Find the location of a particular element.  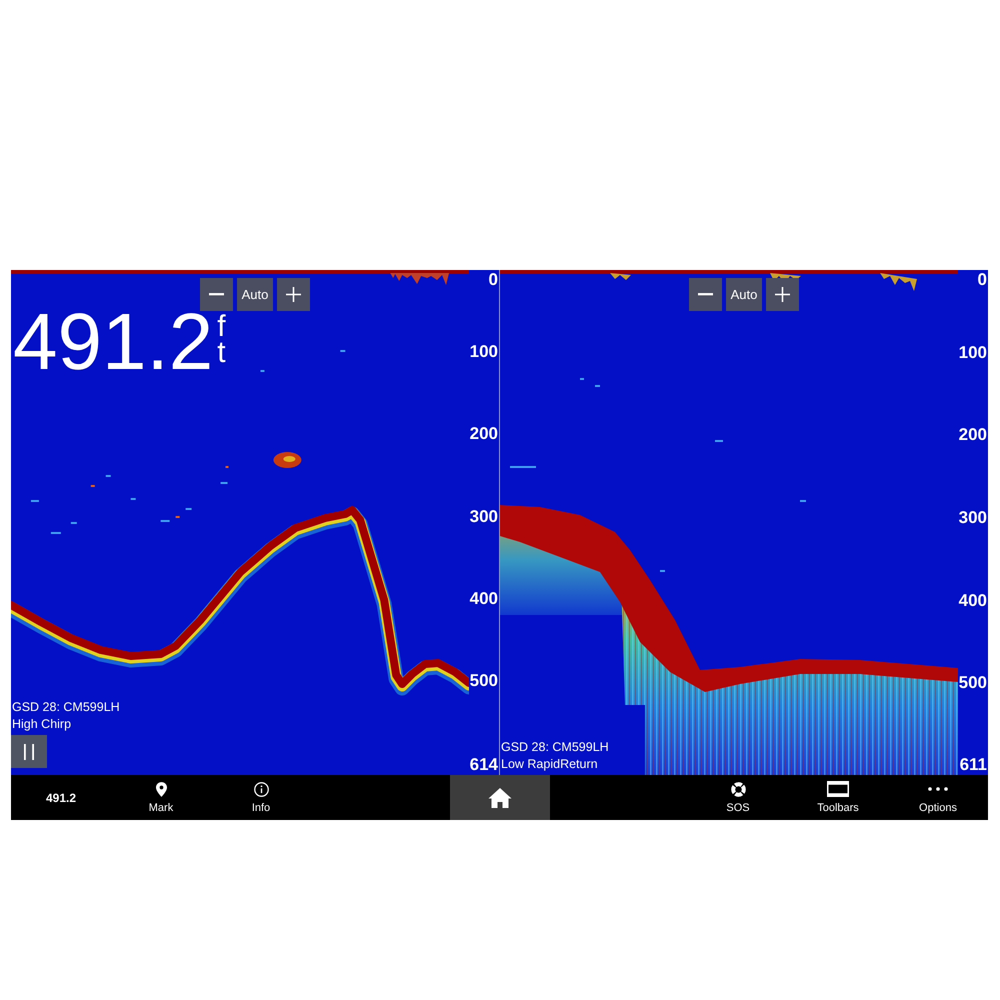

sonar-mode-label: Low RapidReturn is located at coordinates (549, 764).